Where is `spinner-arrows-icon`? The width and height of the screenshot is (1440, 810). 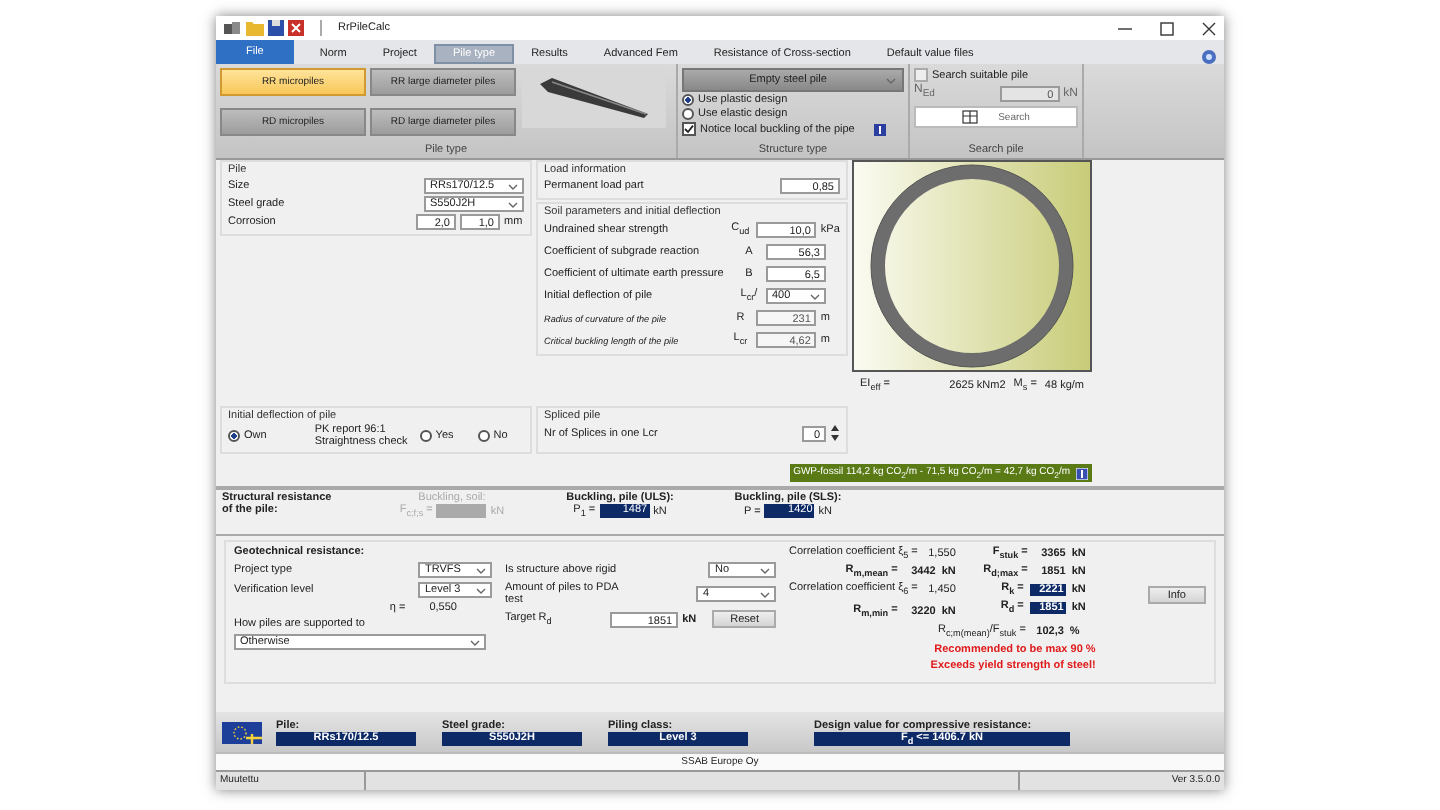 spinner-arrows-icon is located at coordinates (835, 433).